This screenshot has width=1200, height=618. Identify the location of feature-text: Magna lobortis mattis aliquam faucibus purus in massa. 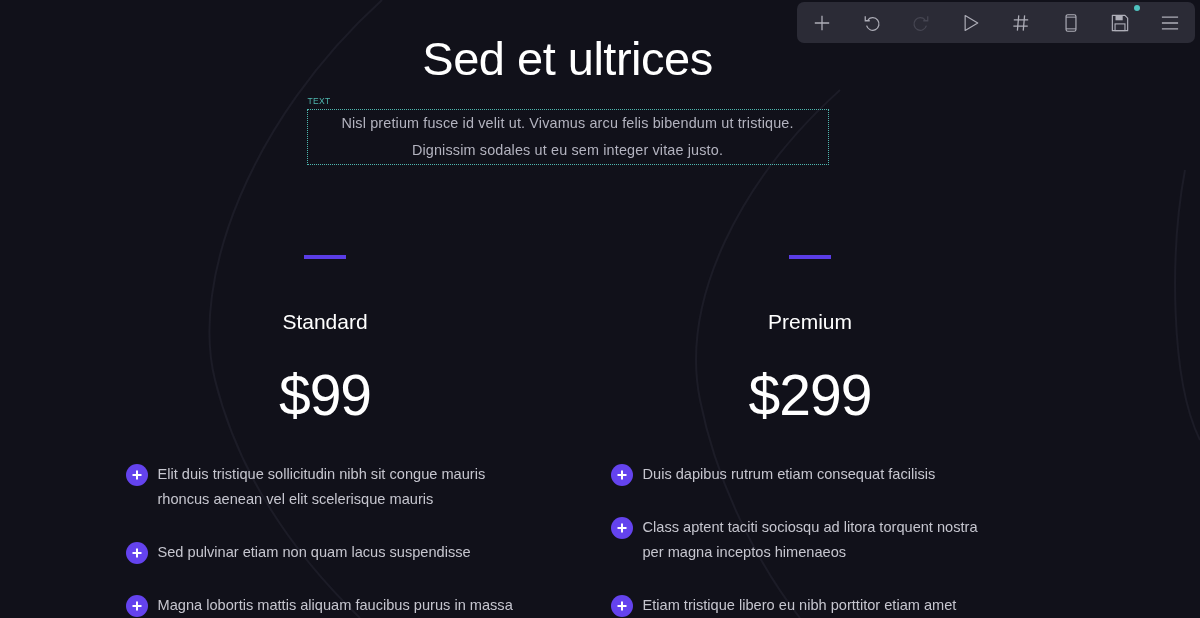
(335, 605).